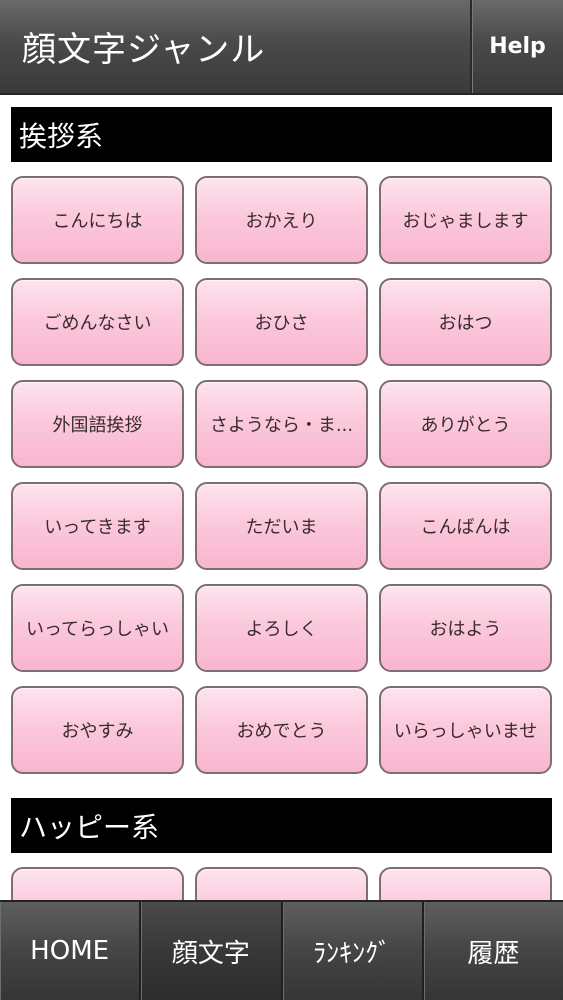 This screenshot has width=563, height=1000. Describe the element at coordinates (97, 322) in the screenshot. I see `genre-button: ごめんなさい` at that location.